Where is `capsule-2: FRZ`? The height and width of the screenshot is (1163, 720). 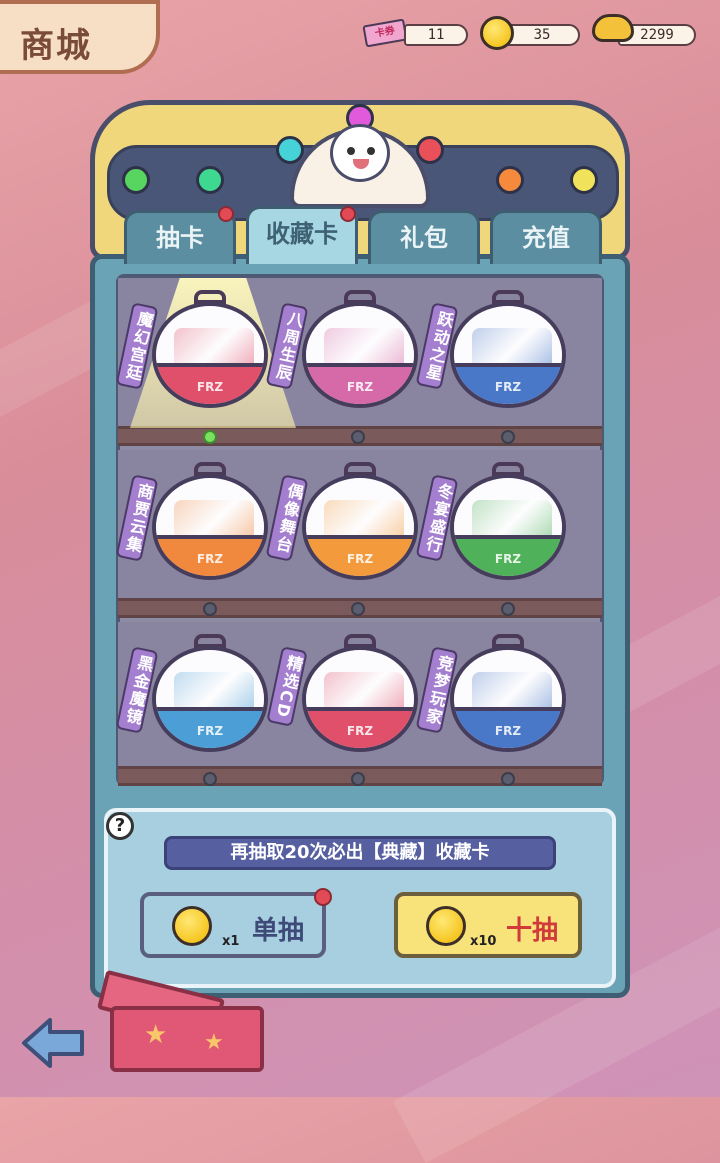
capsule-2: FRZ is located at coordinates (360, 349).